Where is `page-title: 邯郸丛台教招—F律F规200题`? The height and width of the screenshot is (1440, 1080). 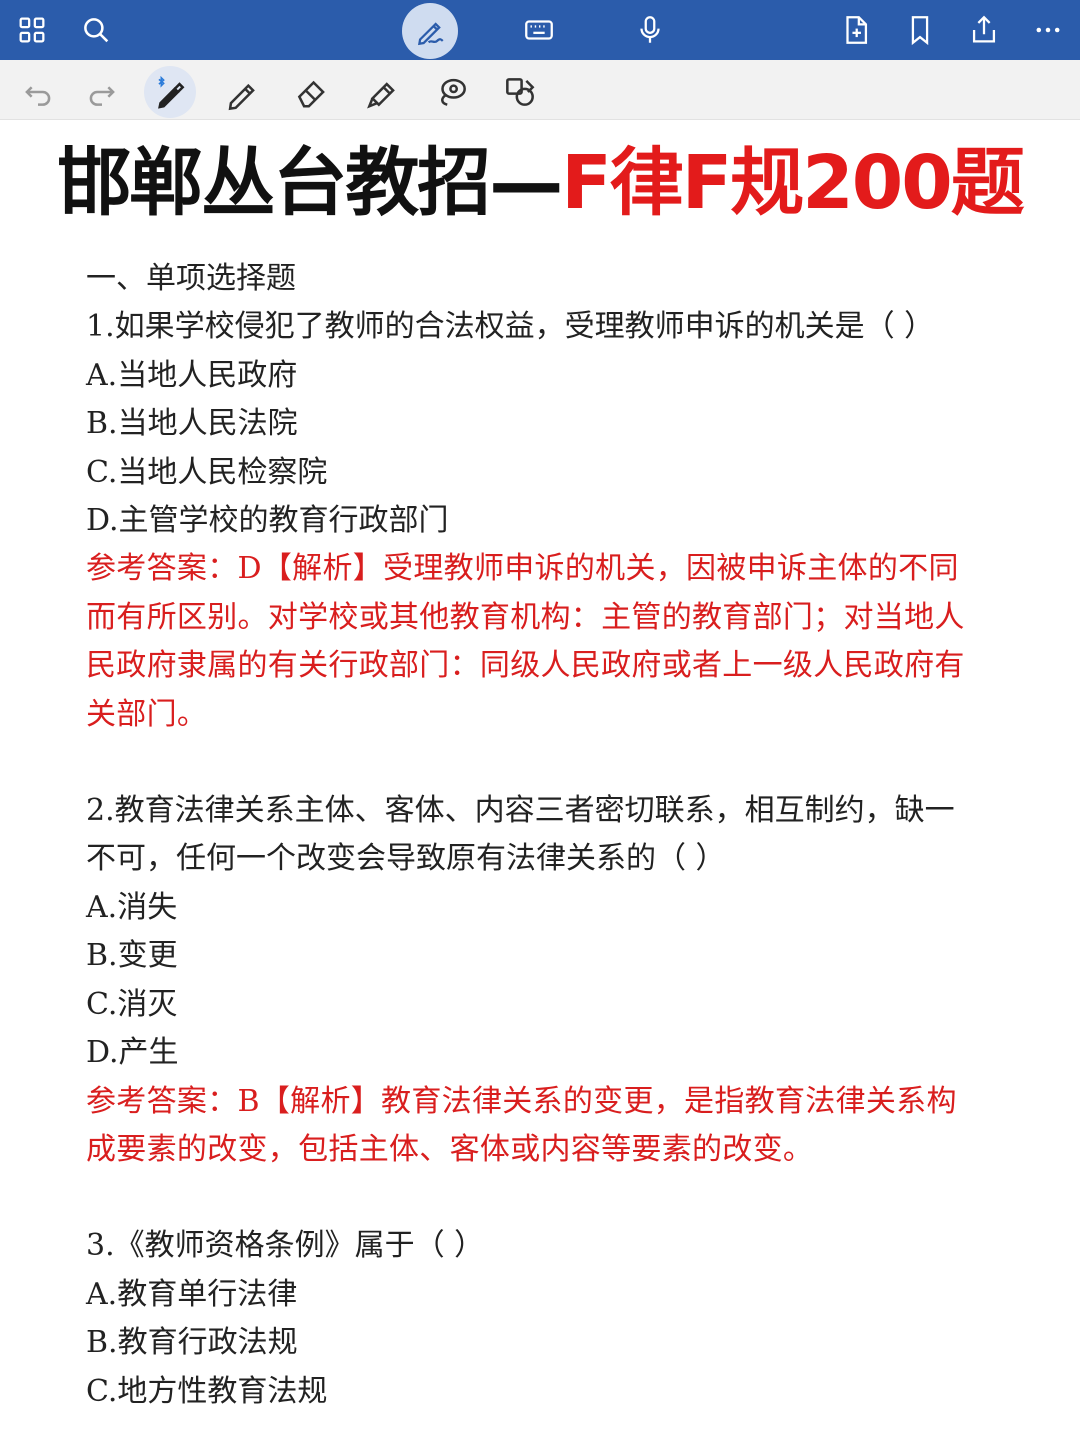 page-title: 邯郸丛台教招—F律F规200题 is located at coordinates (540, 183).